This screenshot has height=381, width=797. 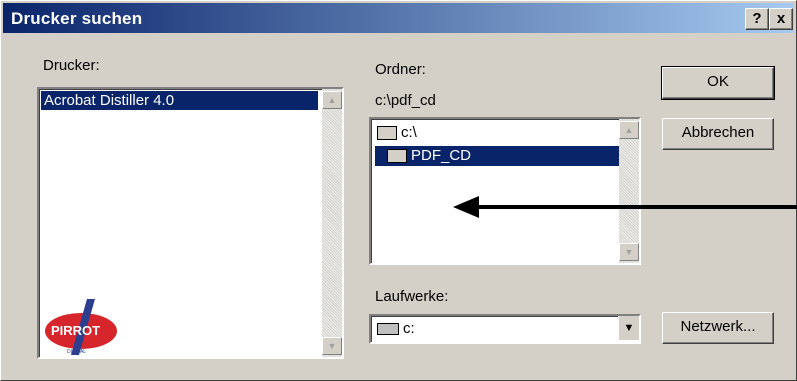 I want to click on folder-item-root: c:\, so click(x=397, y=133).